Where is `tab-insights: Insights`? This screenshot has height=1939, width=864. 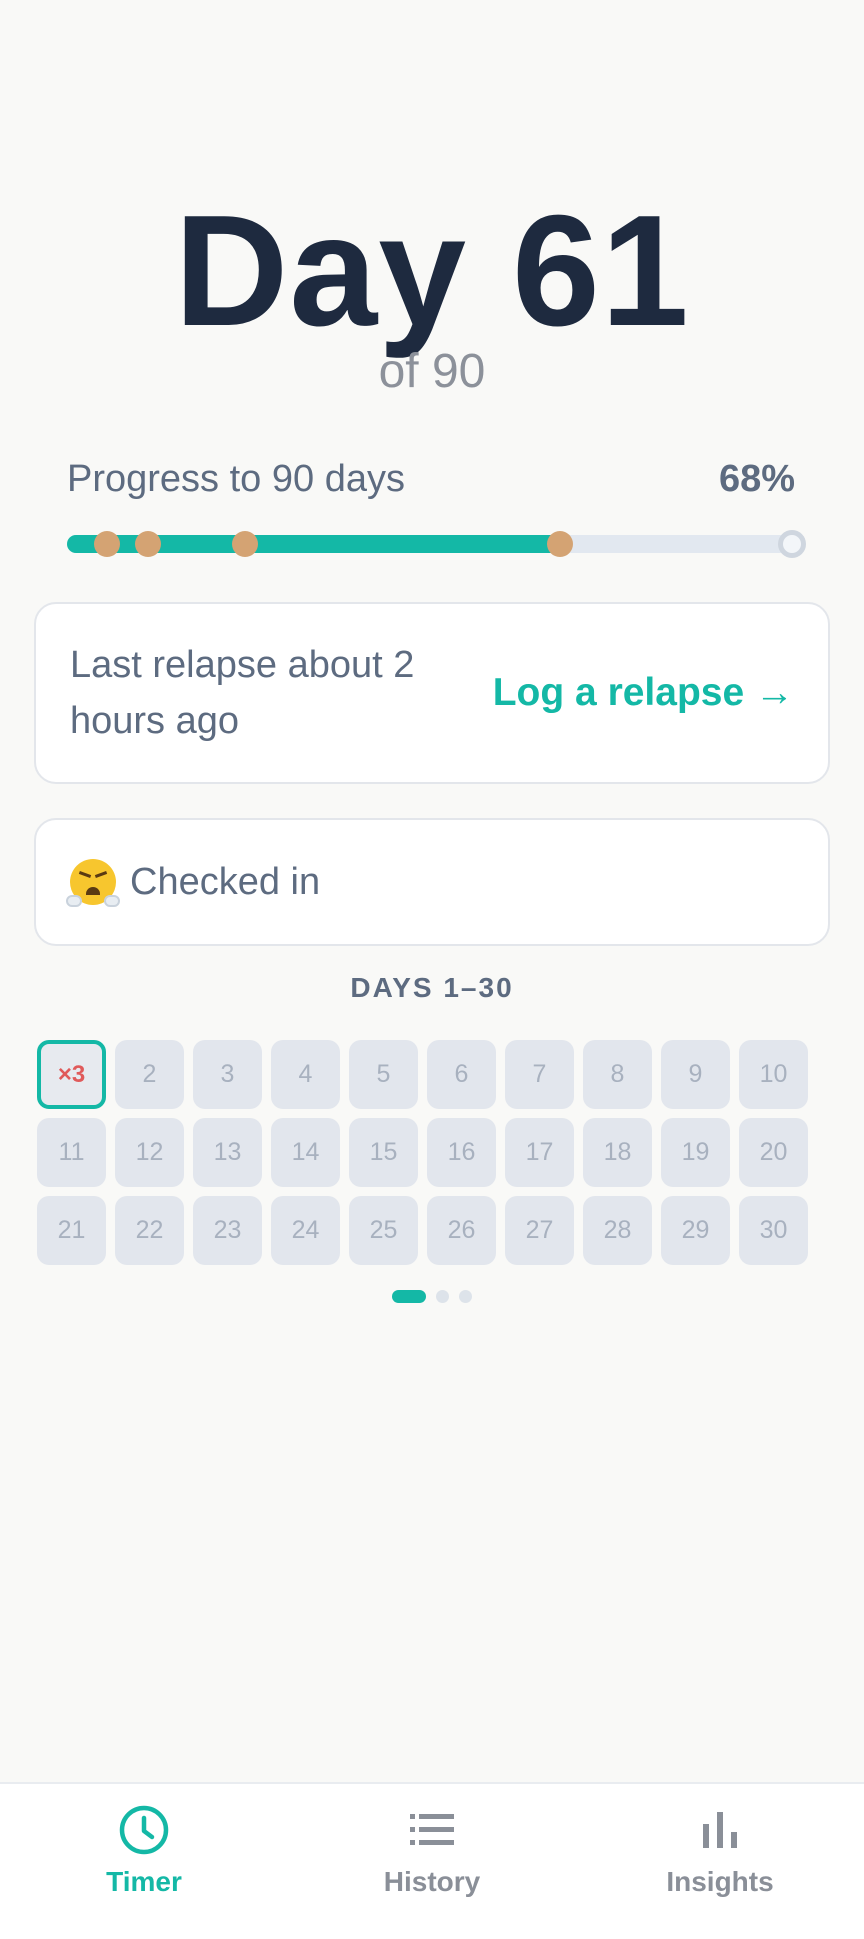
tab-insights: Insights is located at coordinates (720, 1861).